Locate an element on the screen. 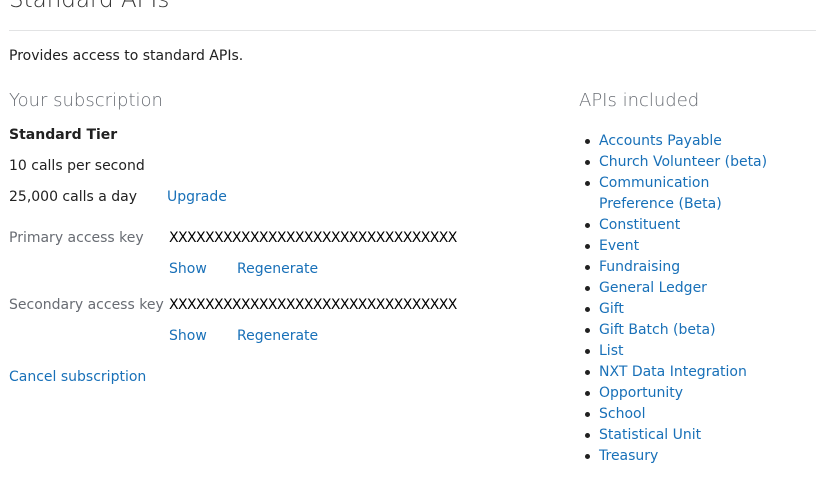 The height and width of the screenshot is (503, 816). api-link-accounts-payable: Accounts Payable is located at coordinates (660, 141).